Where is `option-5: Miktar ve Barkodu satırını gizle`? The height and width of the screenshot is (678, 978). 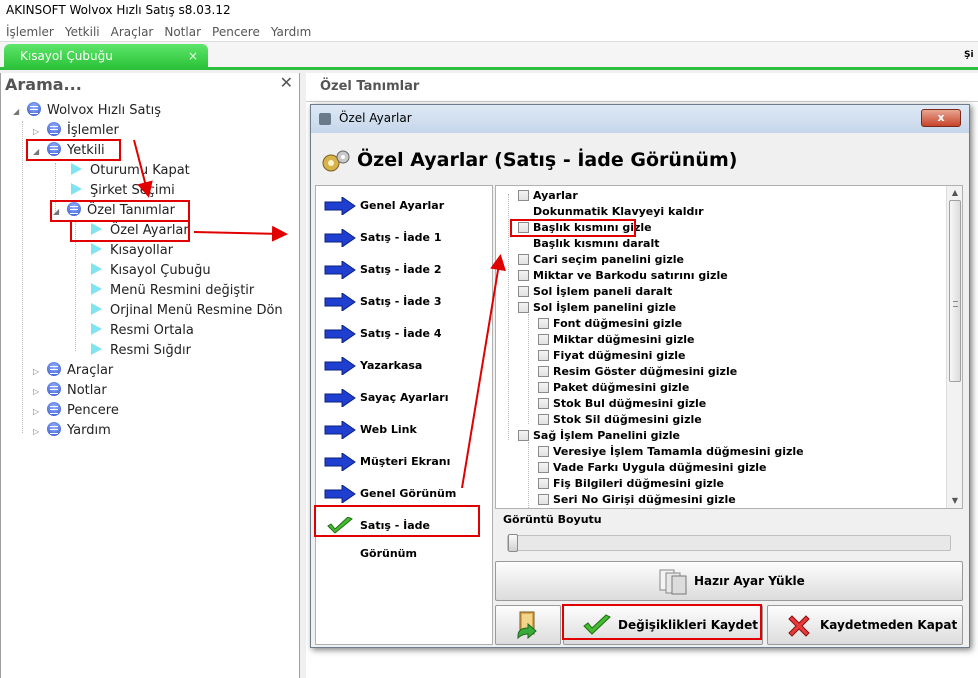
option-5: Miktar ve Barkodu satırını gizle is located at coordinates (623, 276).